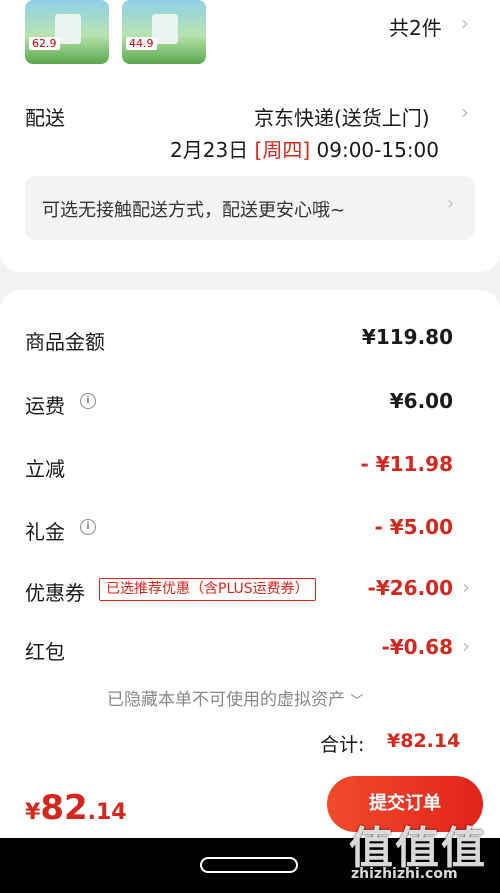 This screenshot has width=500, height=893. Describe the element at coordinates (45, 118) in the screenshot. I see `delivery-label: 配送` at that location.